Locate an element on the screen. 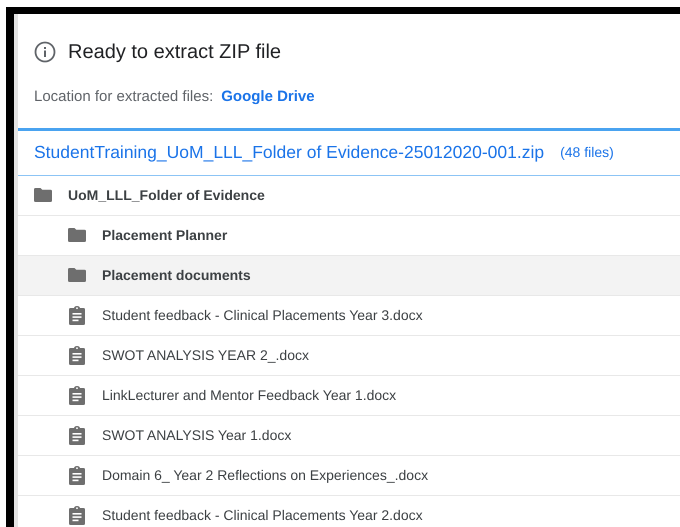  tree-row: LinkLecturer and Mentor Feedback Year 1.docx is located at coordinates (349, 396).